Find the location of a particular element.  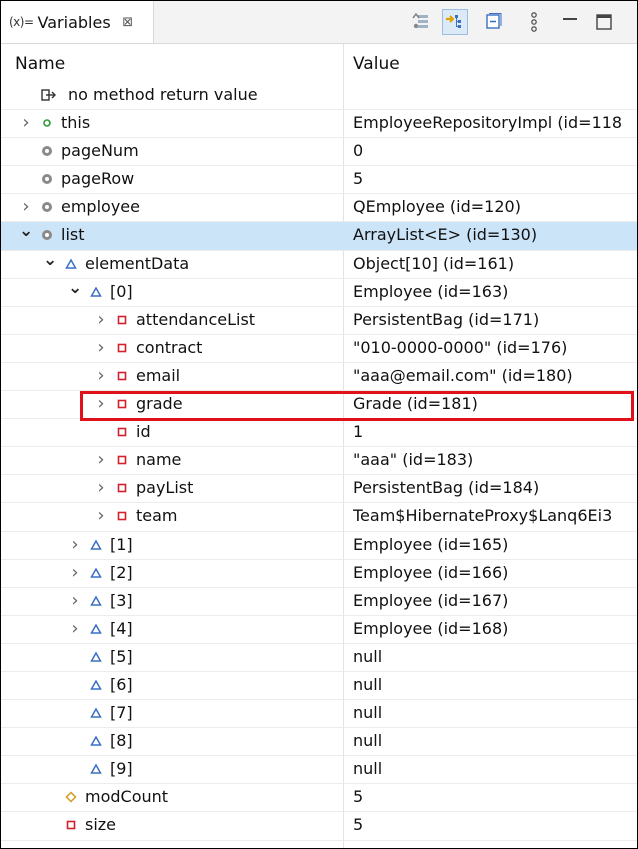

collapse-all-button is located at coordinates (494, 22).